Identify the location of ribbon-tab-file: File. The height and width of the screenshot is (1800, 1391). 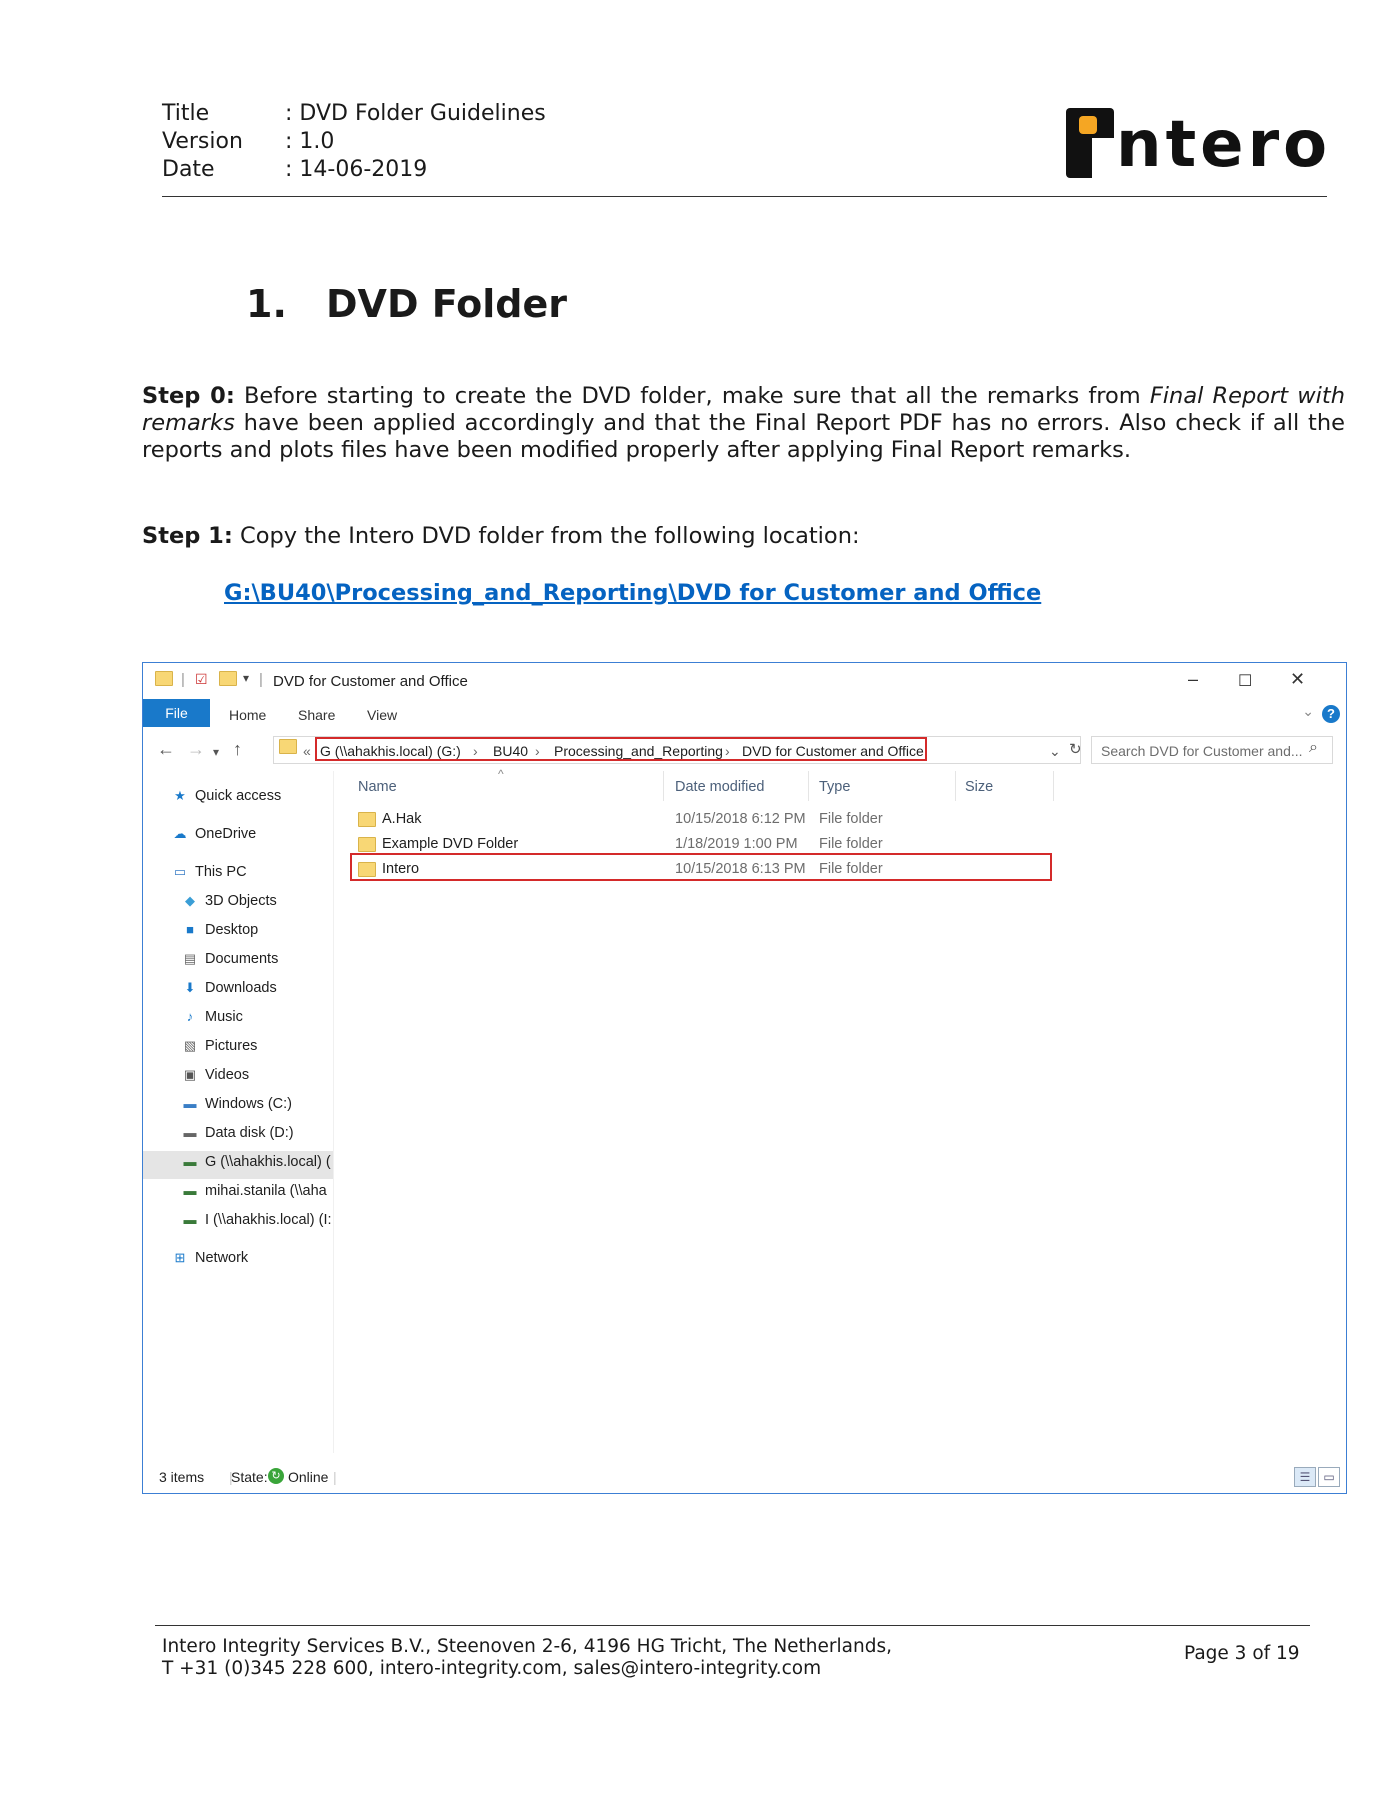
(176, 713).